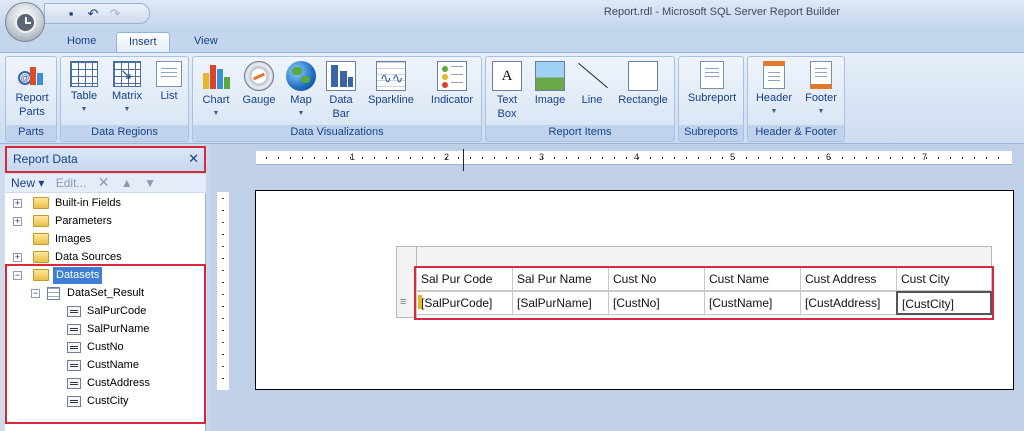 Image resolution: width=1024 pixels, height=431 pixels. I want to click on chart-button: Chart ▼, so click(216, 91).